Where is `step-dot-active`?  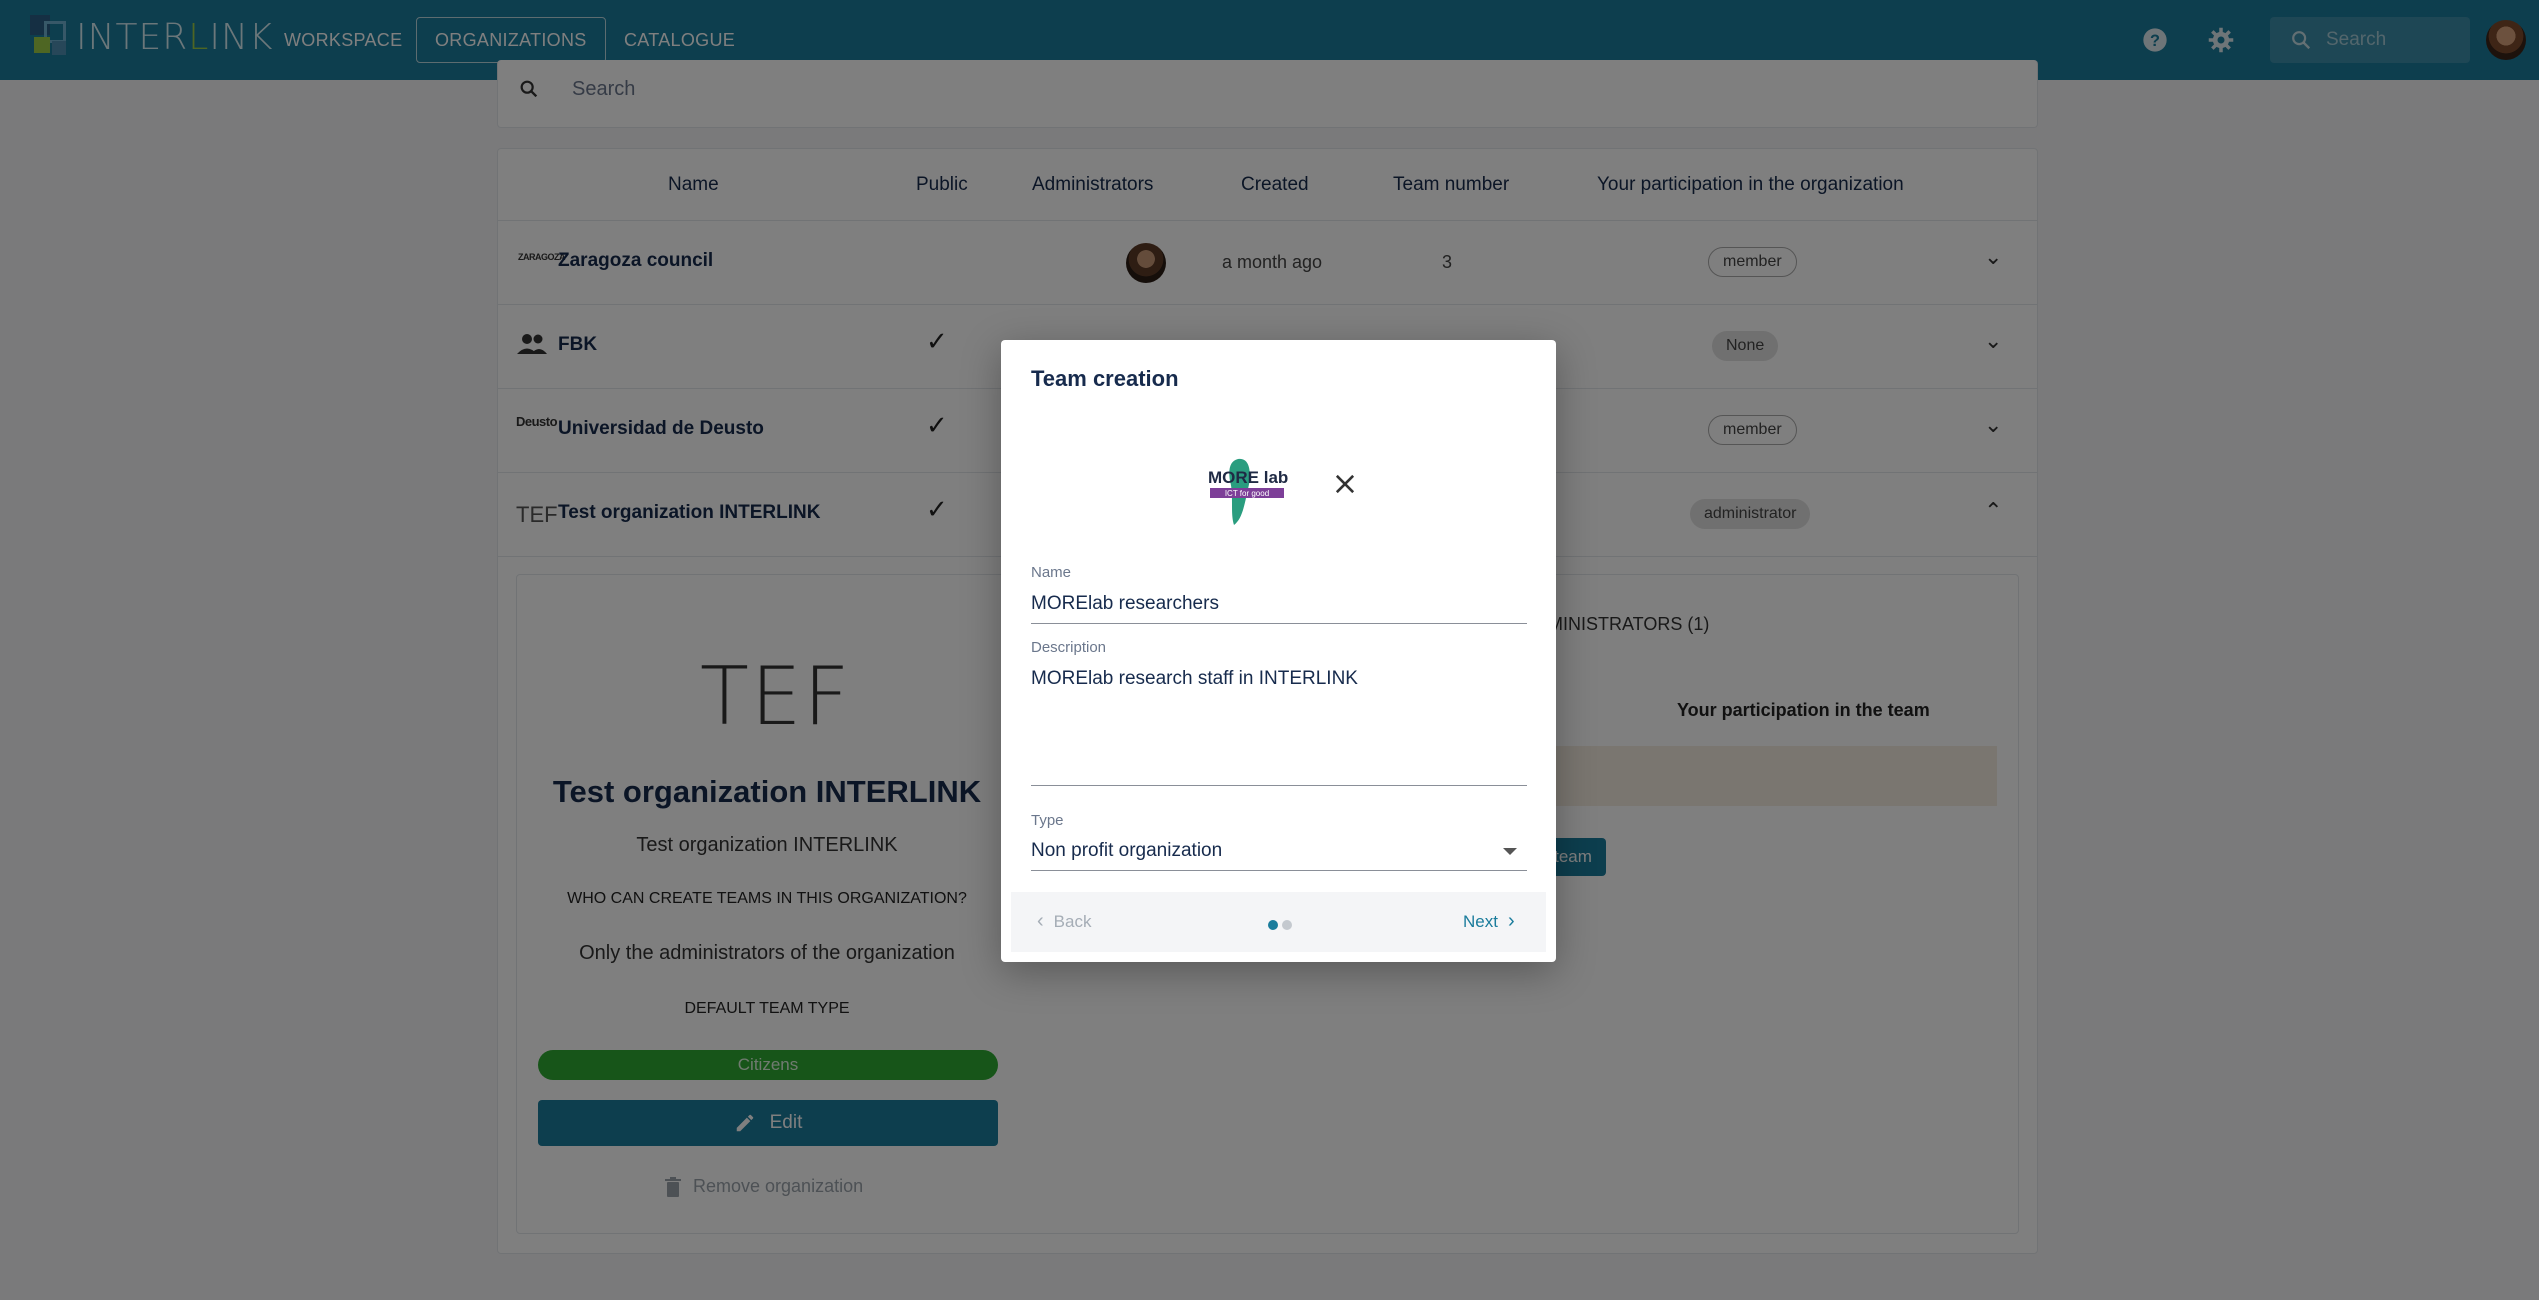 step-dot-active is located at coordinates (1273, 925).